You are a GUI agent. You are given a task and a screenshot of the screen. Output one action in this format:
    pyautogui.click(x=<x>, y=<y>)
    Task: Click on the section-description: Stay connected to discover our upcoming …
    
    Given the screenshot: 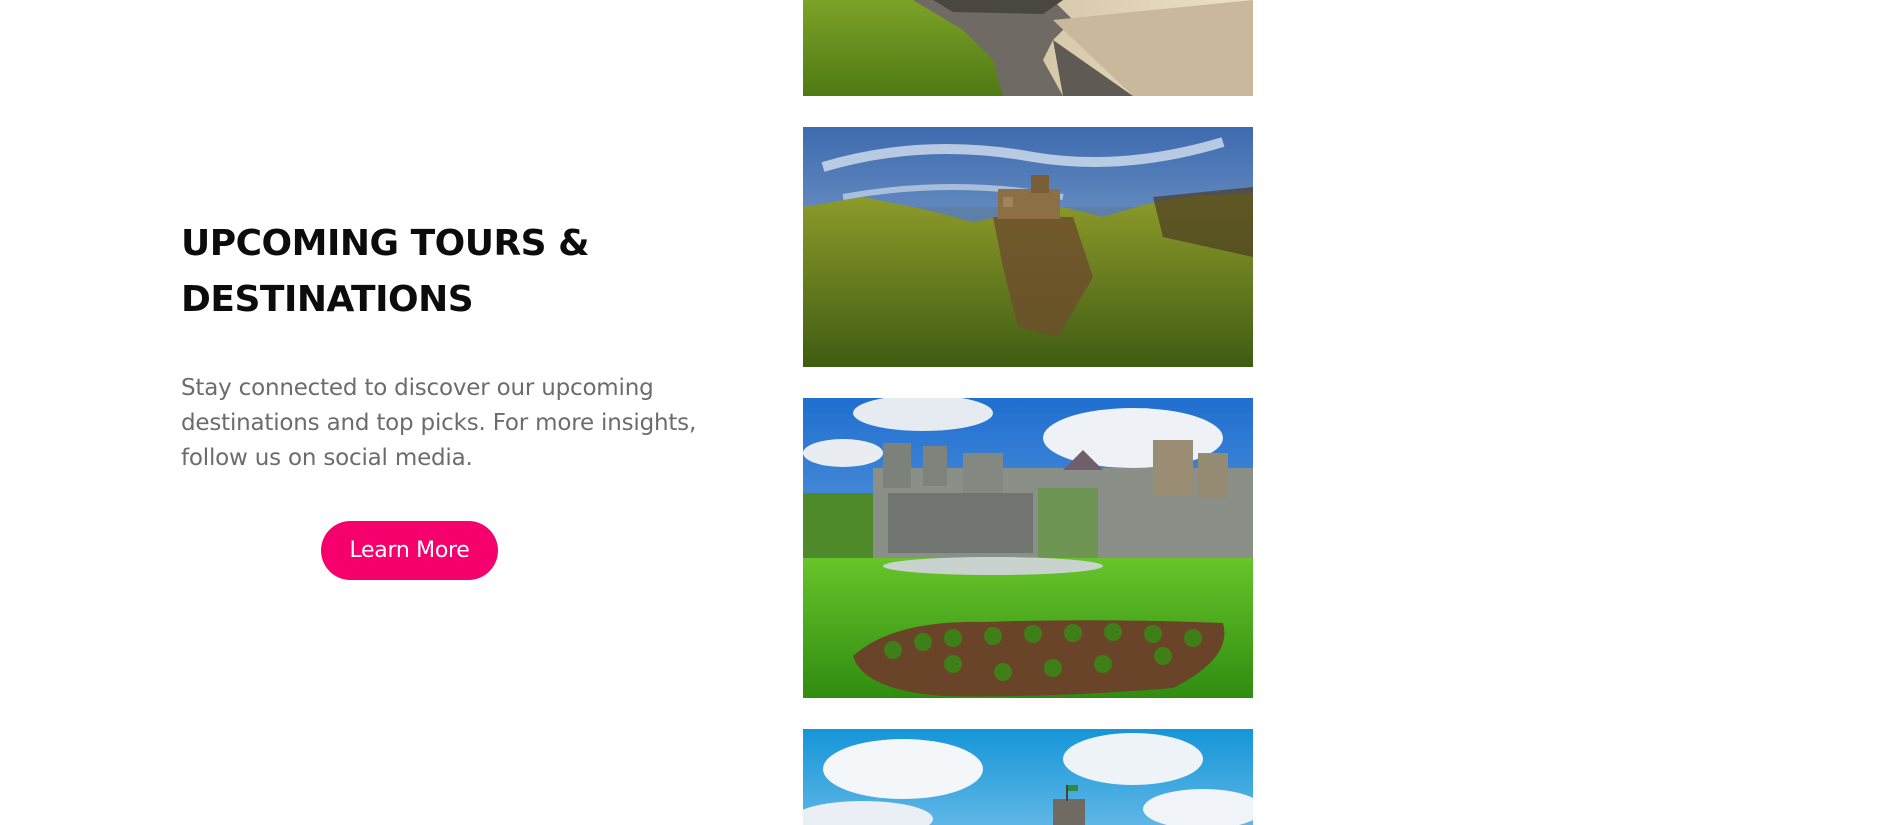 What is the action you would take?
    pyautogui.click(x=439, y=423)
    